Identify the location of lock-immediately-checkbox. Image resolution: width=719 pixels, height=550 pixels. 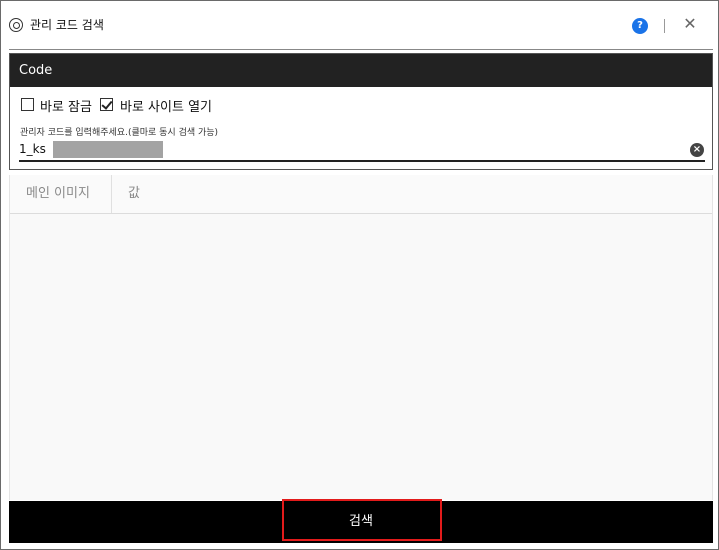
(27, 104).